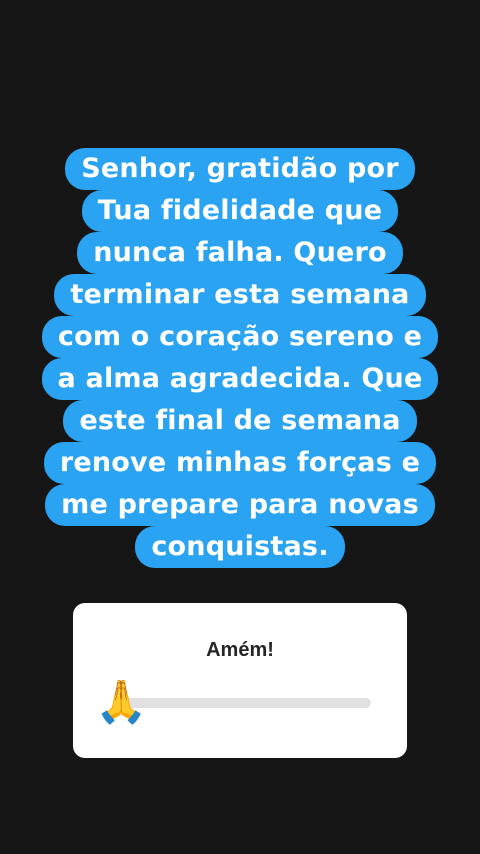 This screenshot has width=480, height=854. Describe the element at coordinates (240, 211) in the screenshot. I see `story-text-line: Tua fidelidade que` at that location.